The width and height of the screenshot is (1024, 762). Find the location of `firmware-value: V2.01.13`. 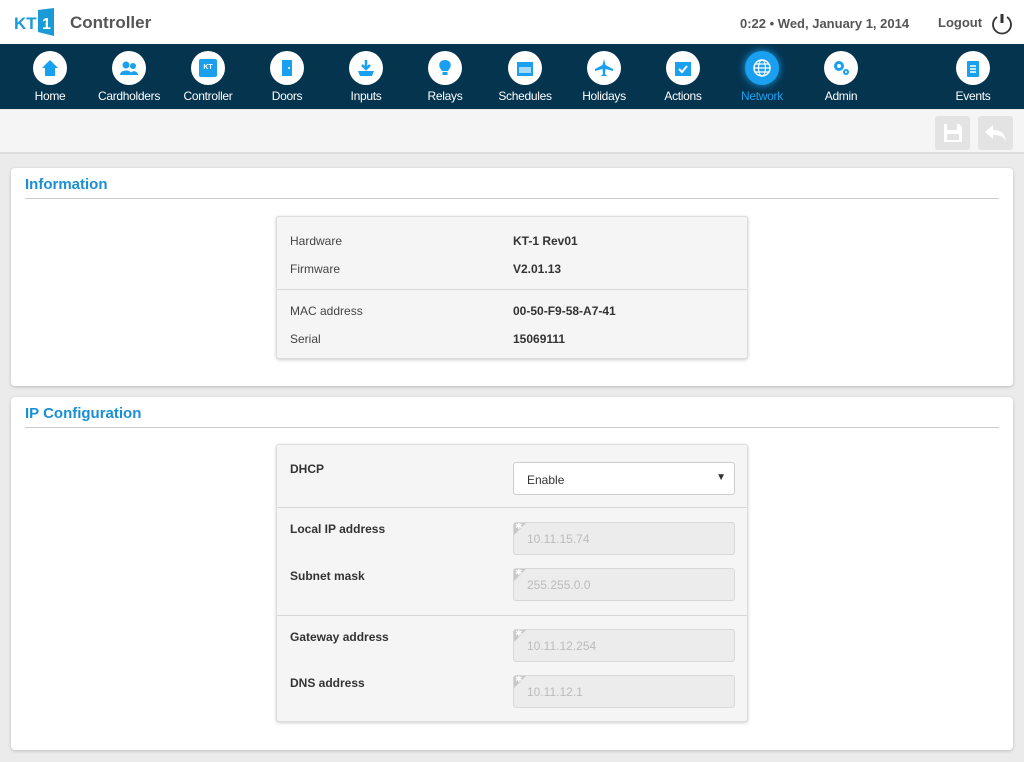

firmware-value: V2.01.13 is located at coordinates (537, 269).